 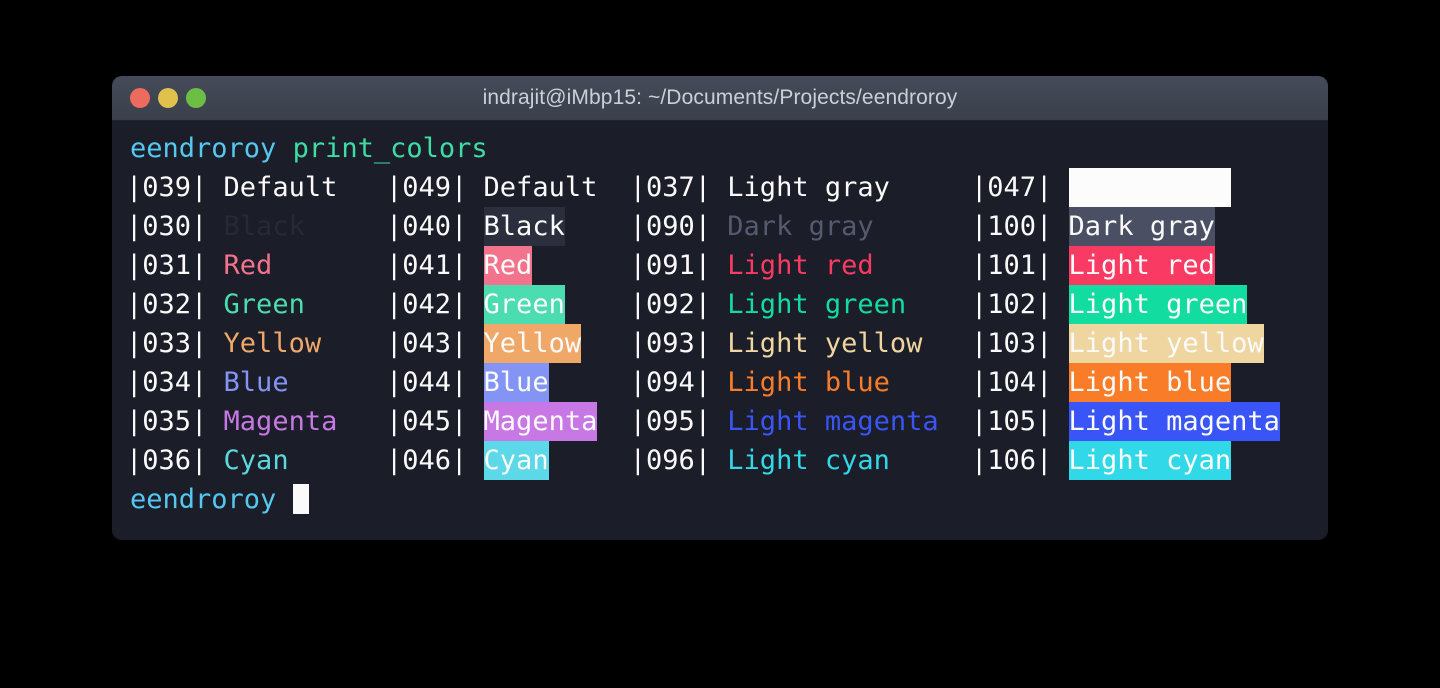 I want to click on minimize-button, so click(x=168, y=98).